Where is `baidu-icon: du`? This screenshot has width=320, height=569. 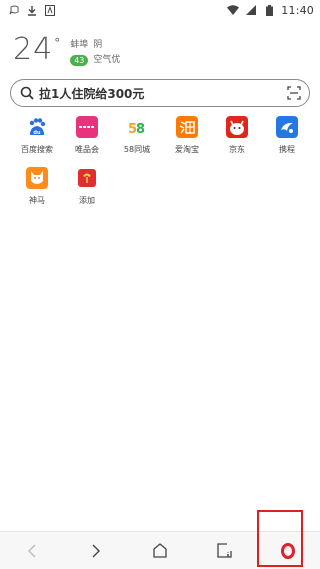
baidu-icon: du is located at coordinates (37, 127).